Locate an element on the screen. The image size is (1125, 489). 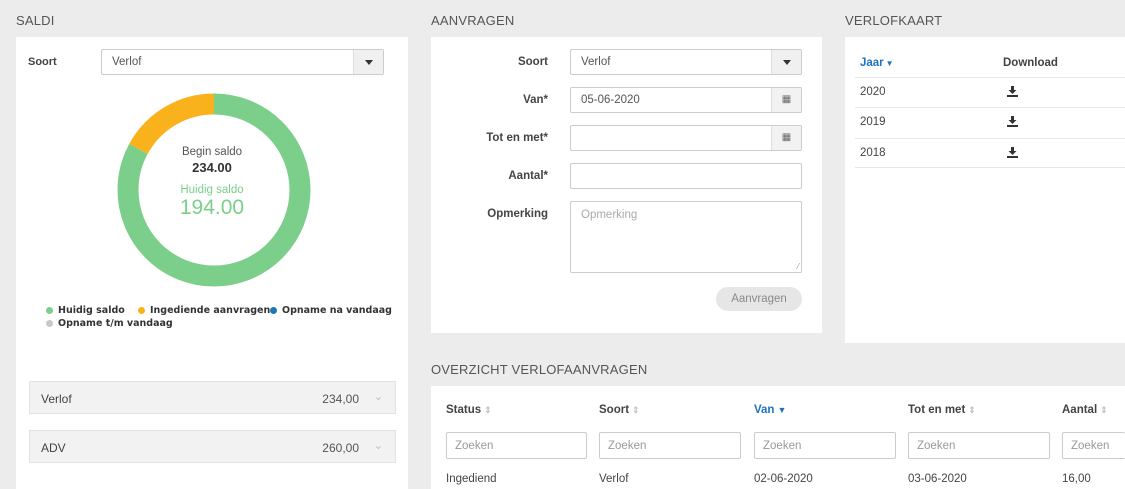
accordion-value: 234,00 is located at coordinates (340, 399).